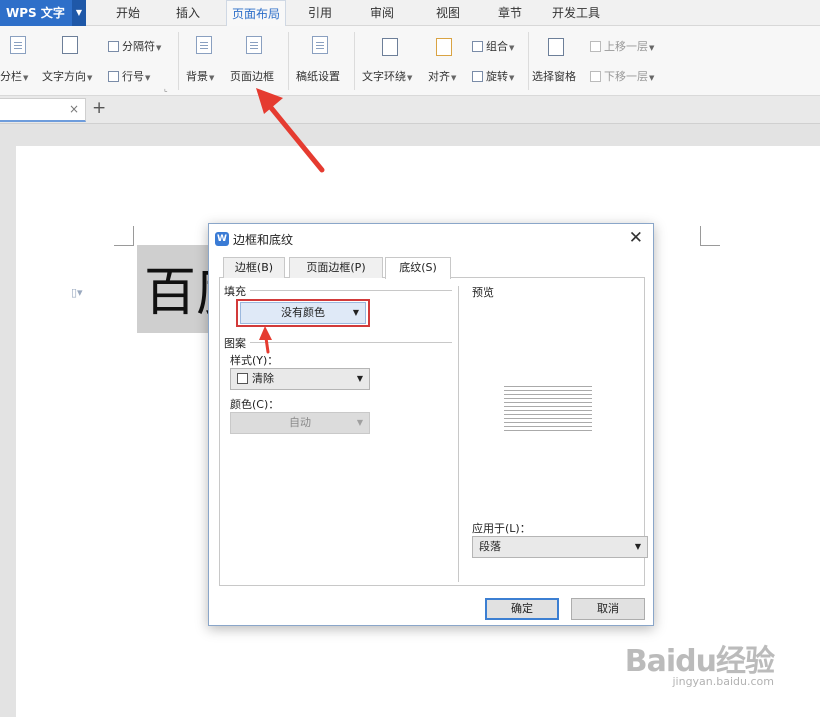 This screenshot has height=717, width=820. Describe the element at coordinates (723, 681) in the screenshot. I see `baidu-watermark-url: jingyan.baidu.com` at that location.